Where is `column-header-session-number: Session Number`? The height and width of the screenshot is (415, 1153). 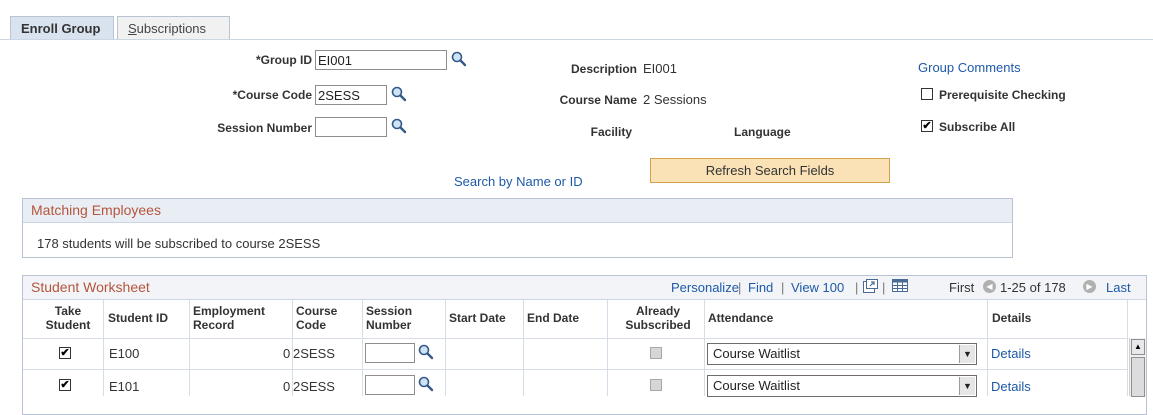
column-header-session-number: Session Number is located at coordinates (389, 318).